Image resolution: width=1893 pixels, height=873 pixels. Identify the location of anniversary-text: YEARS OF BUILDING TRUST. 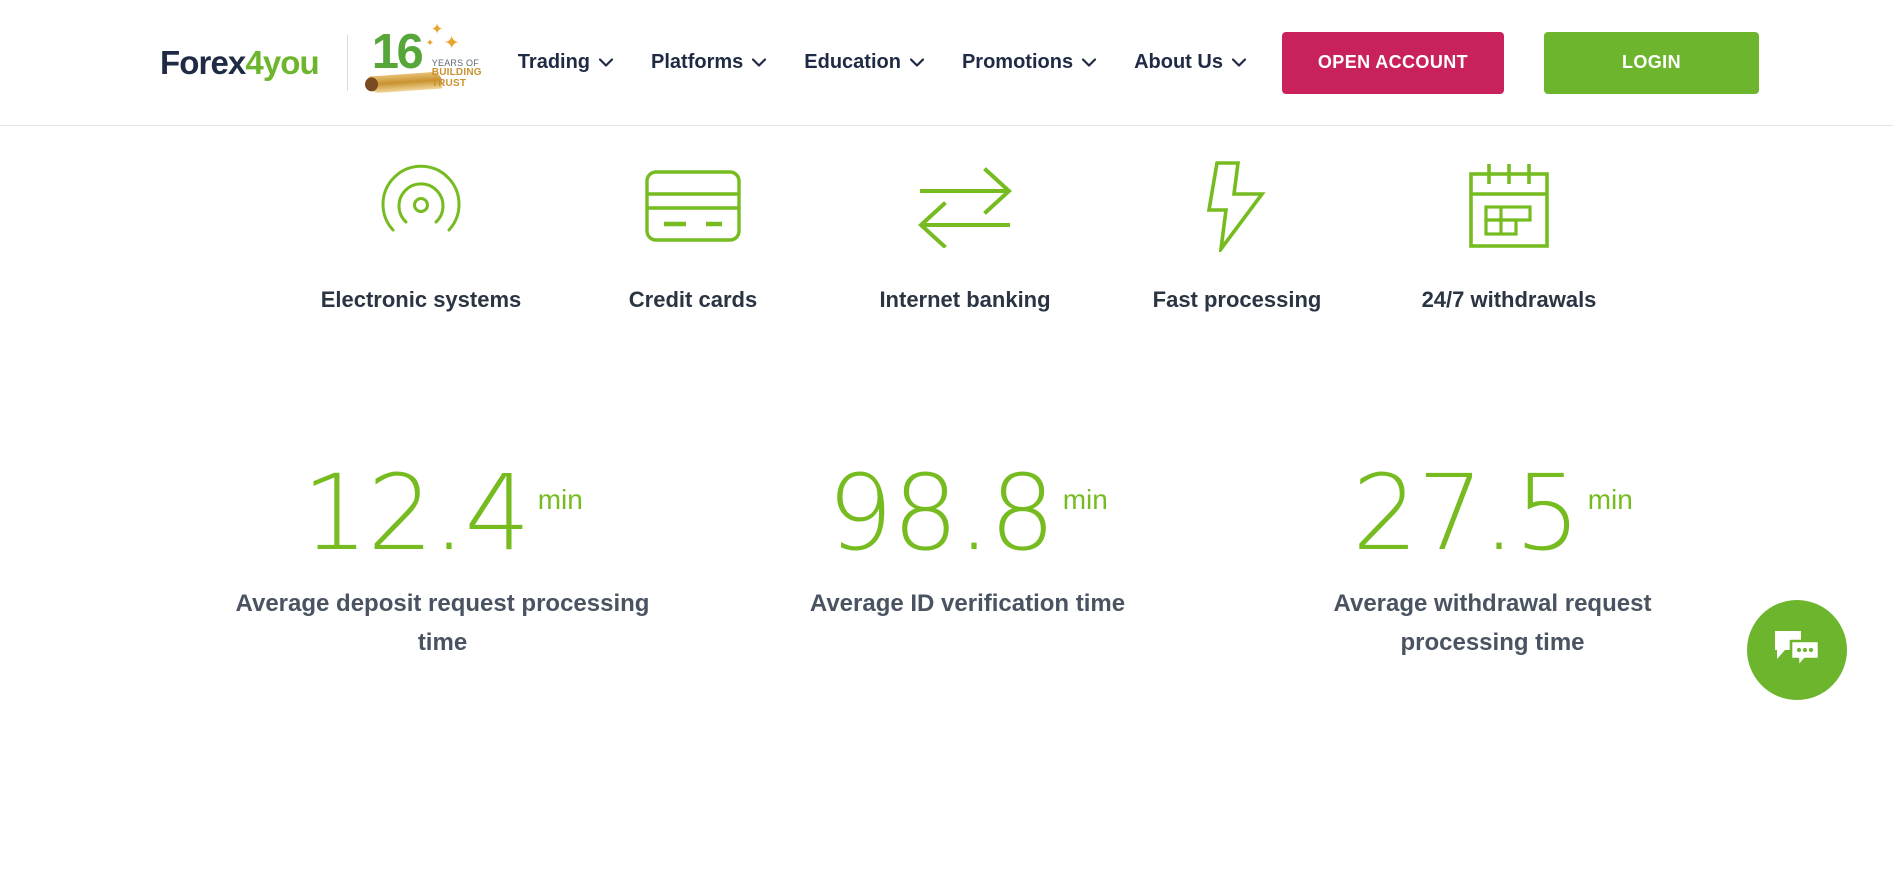
(456, 74).